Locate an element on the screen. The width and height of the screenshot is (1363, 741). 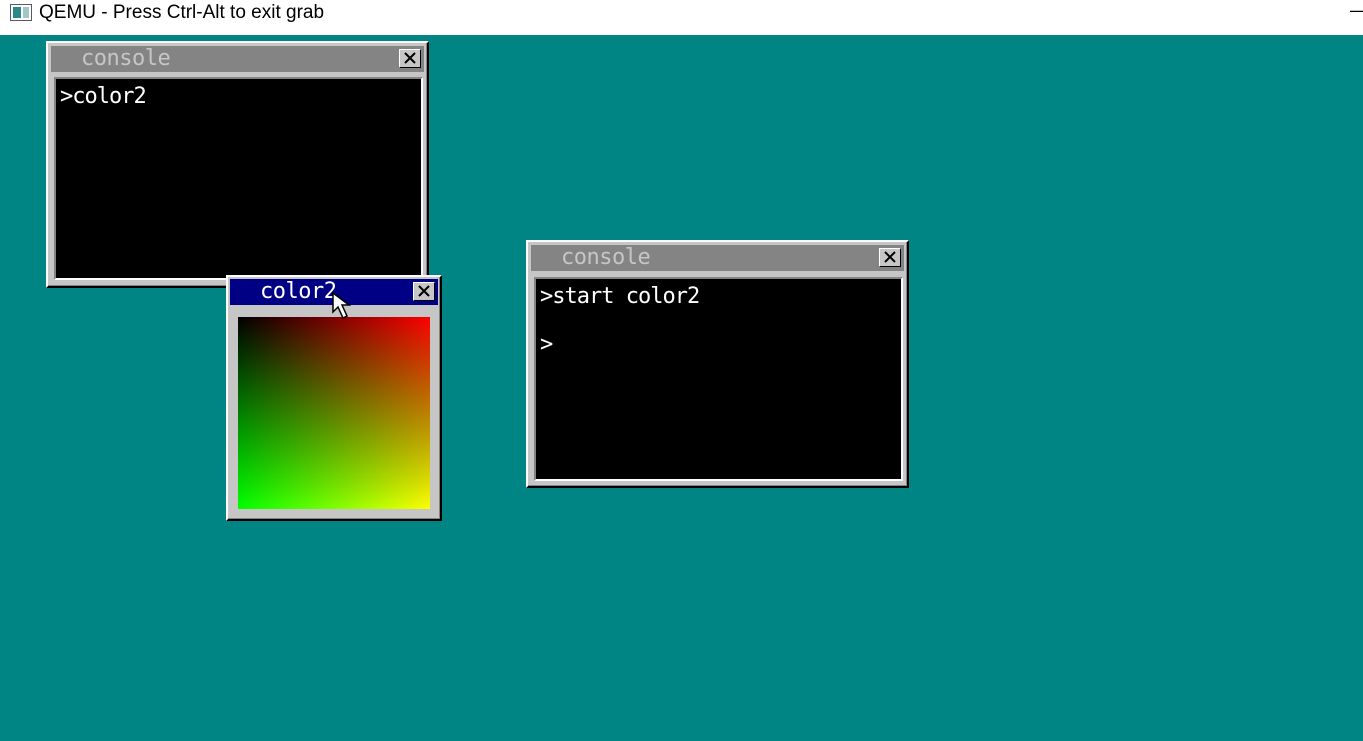
color-gradient-canvas is located at coordinates (334, 413).